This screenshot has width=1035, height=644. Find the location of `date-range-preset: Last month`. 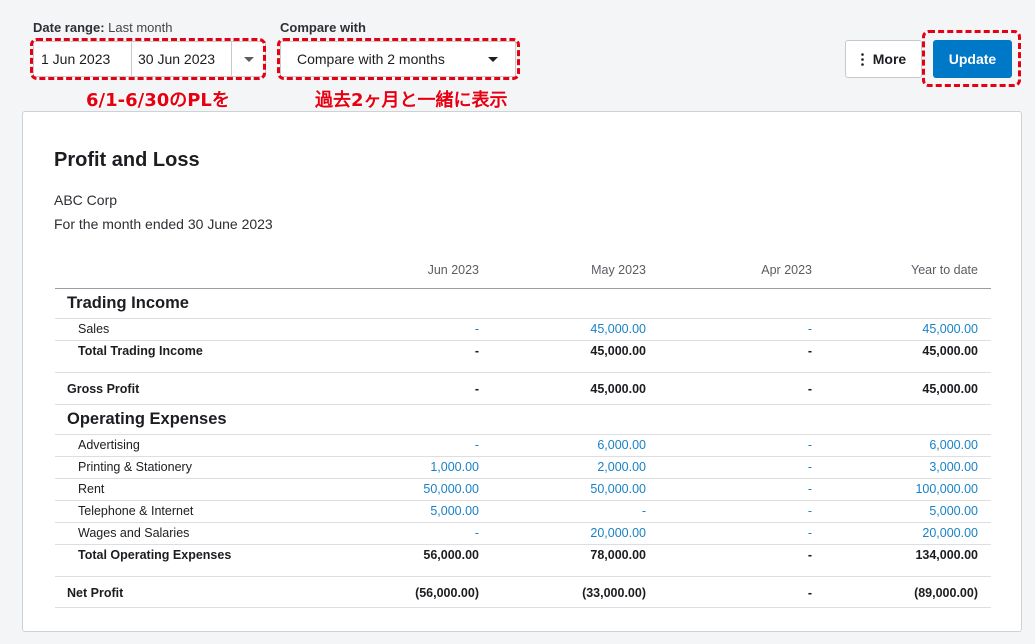

date-range-preset: Last month is located at coordinates (140, 27).